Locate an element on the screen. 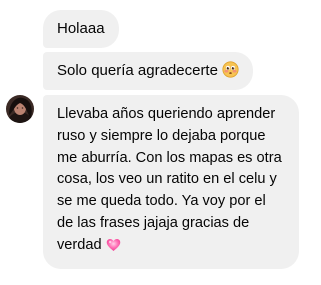  message-text: Holaaa is located at coordinates (81, 28).